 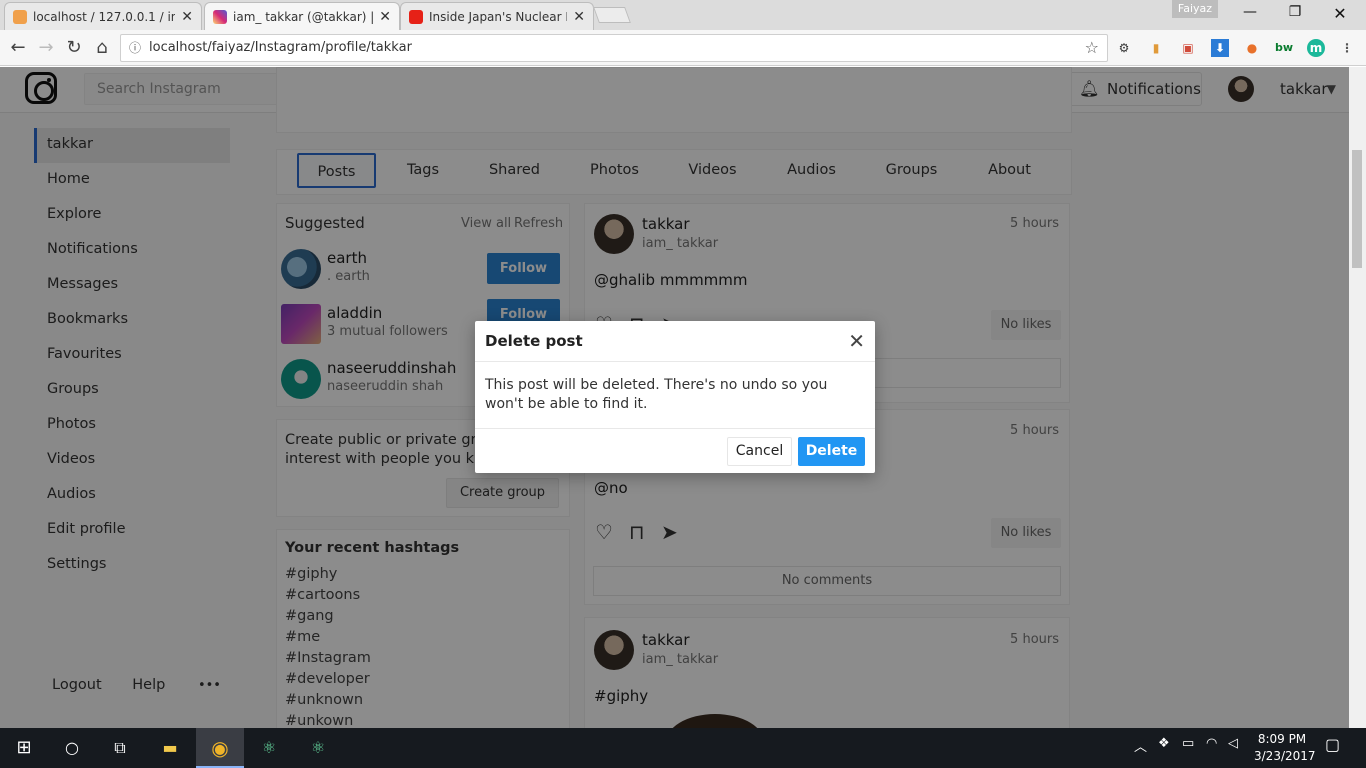 I want to click on browser-tab-phpmyadmin: localhost / 127.0.0.1 / ins ✕, so click(x=103, y=16).